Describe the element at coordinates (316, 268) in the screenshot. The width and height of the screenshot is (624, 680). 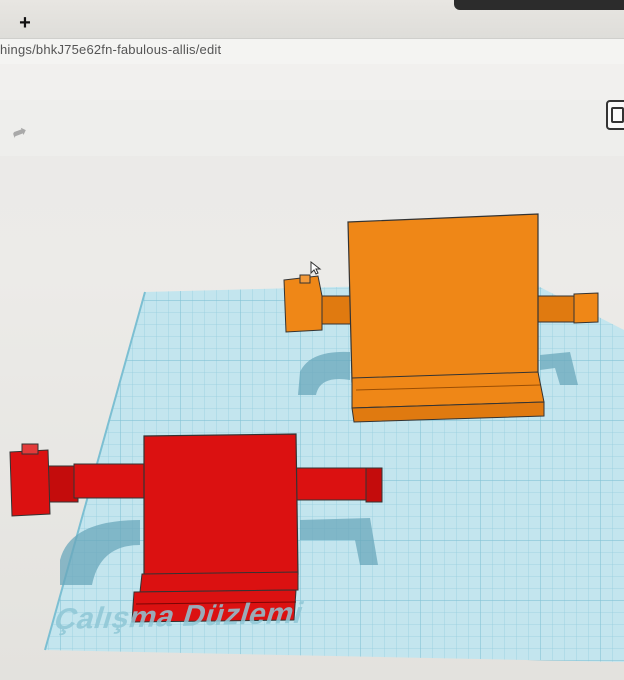
I see `mouse-cursor-icon` at that location.